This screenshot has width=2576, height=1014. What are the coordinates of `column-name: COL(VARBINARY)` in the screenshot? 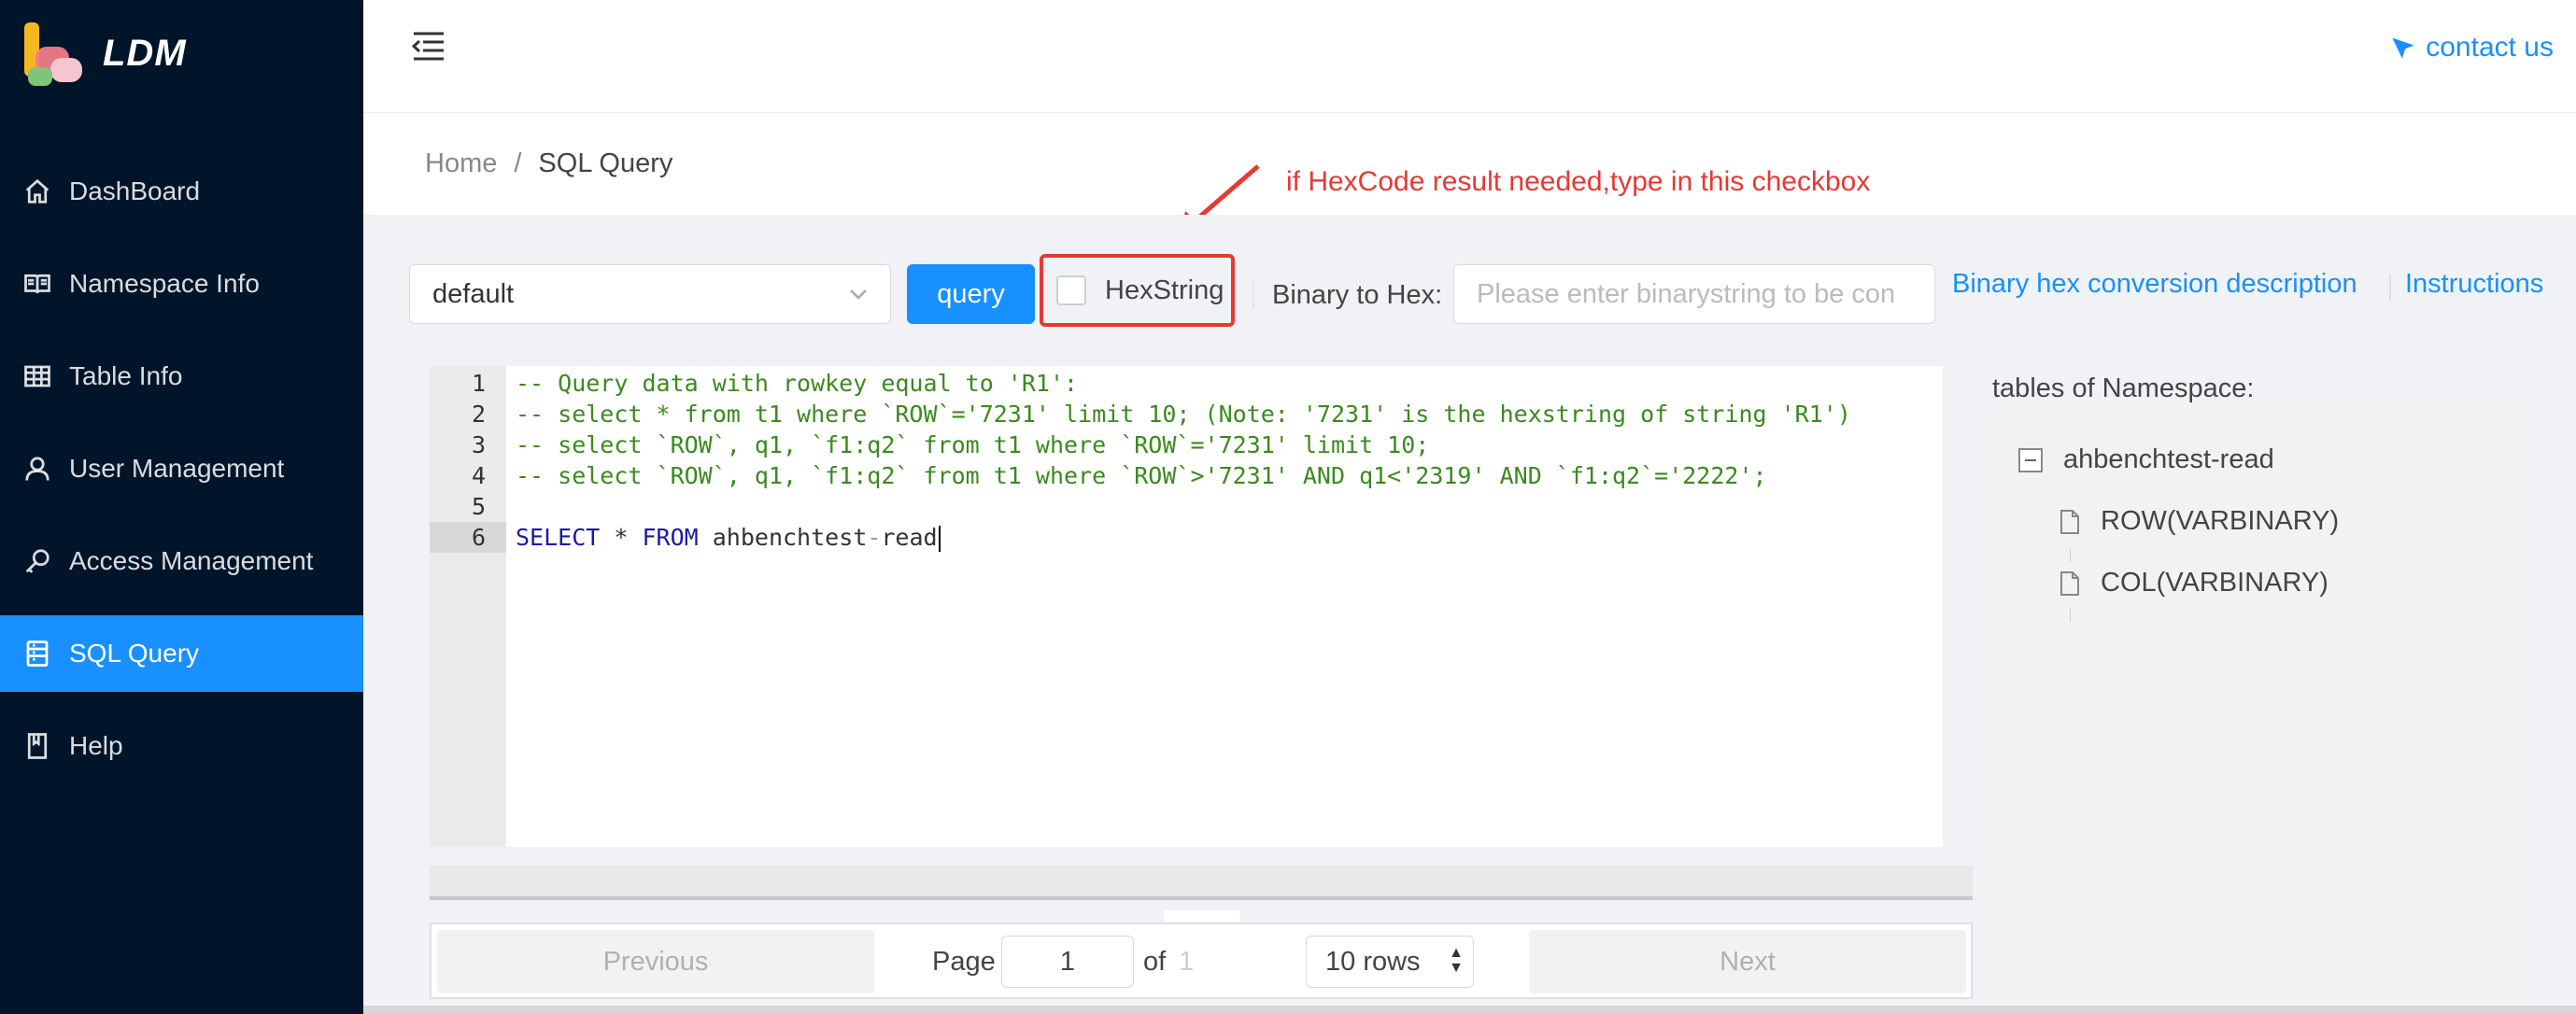 It's located at (2214, 583).